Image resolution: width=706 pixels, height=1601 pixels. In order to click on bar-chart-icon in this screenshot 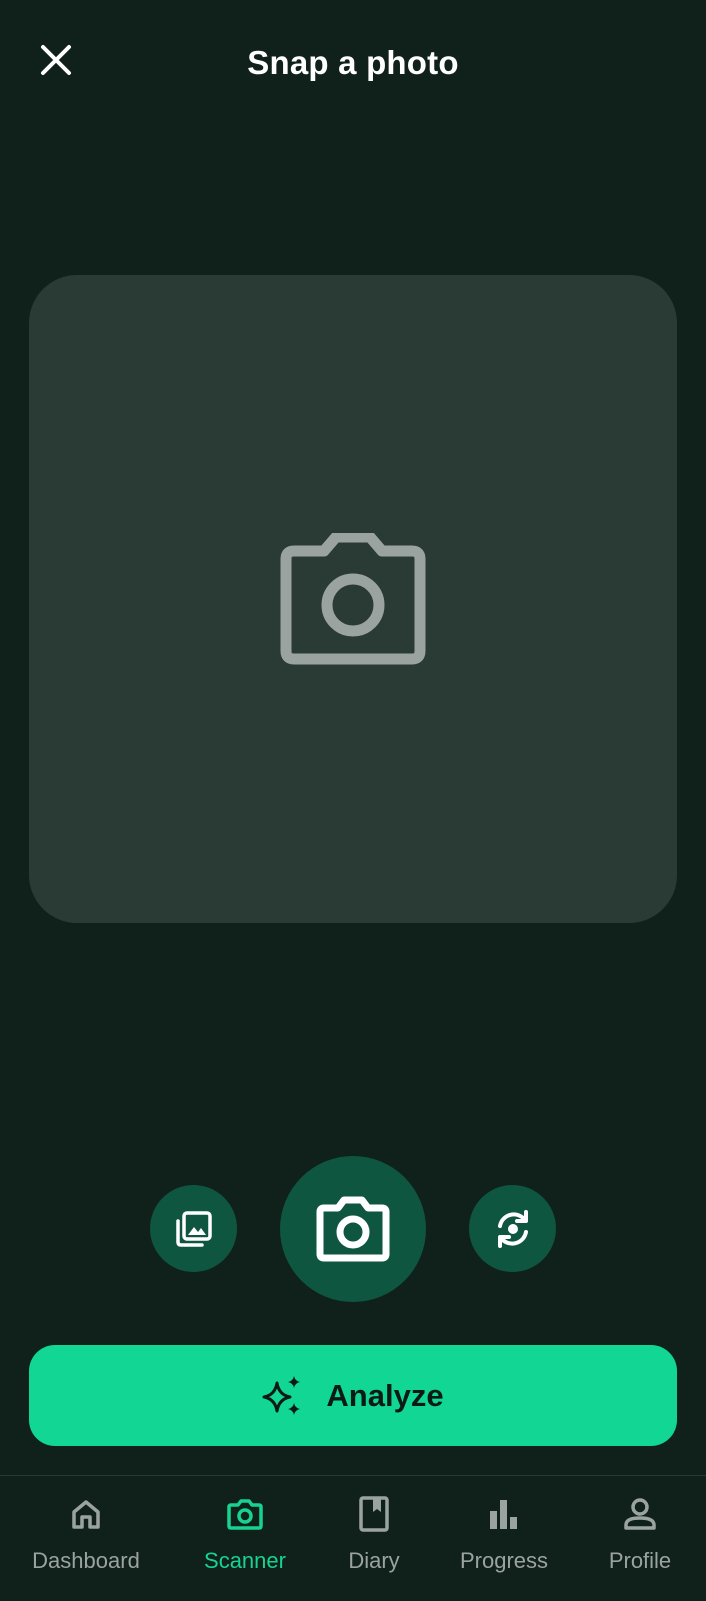, I will do `click(503, 1514)`.